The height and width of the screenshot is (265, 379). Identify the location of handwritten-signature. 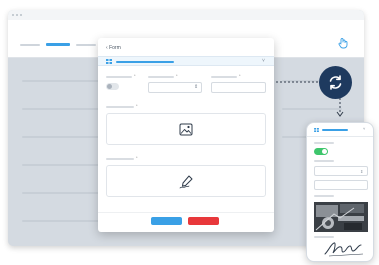
(344, 249).